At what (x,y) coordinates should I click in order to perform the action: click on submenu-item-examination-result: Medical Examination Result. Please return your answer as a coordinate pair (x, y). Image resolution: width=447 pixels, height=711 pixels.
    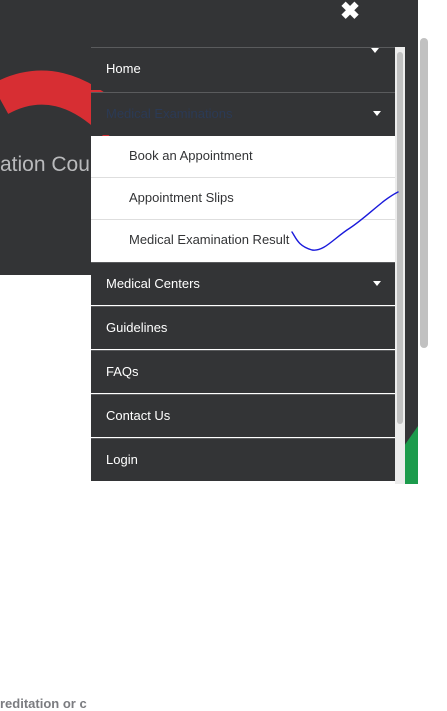
    Looking at the image, I should click on (243, 241).